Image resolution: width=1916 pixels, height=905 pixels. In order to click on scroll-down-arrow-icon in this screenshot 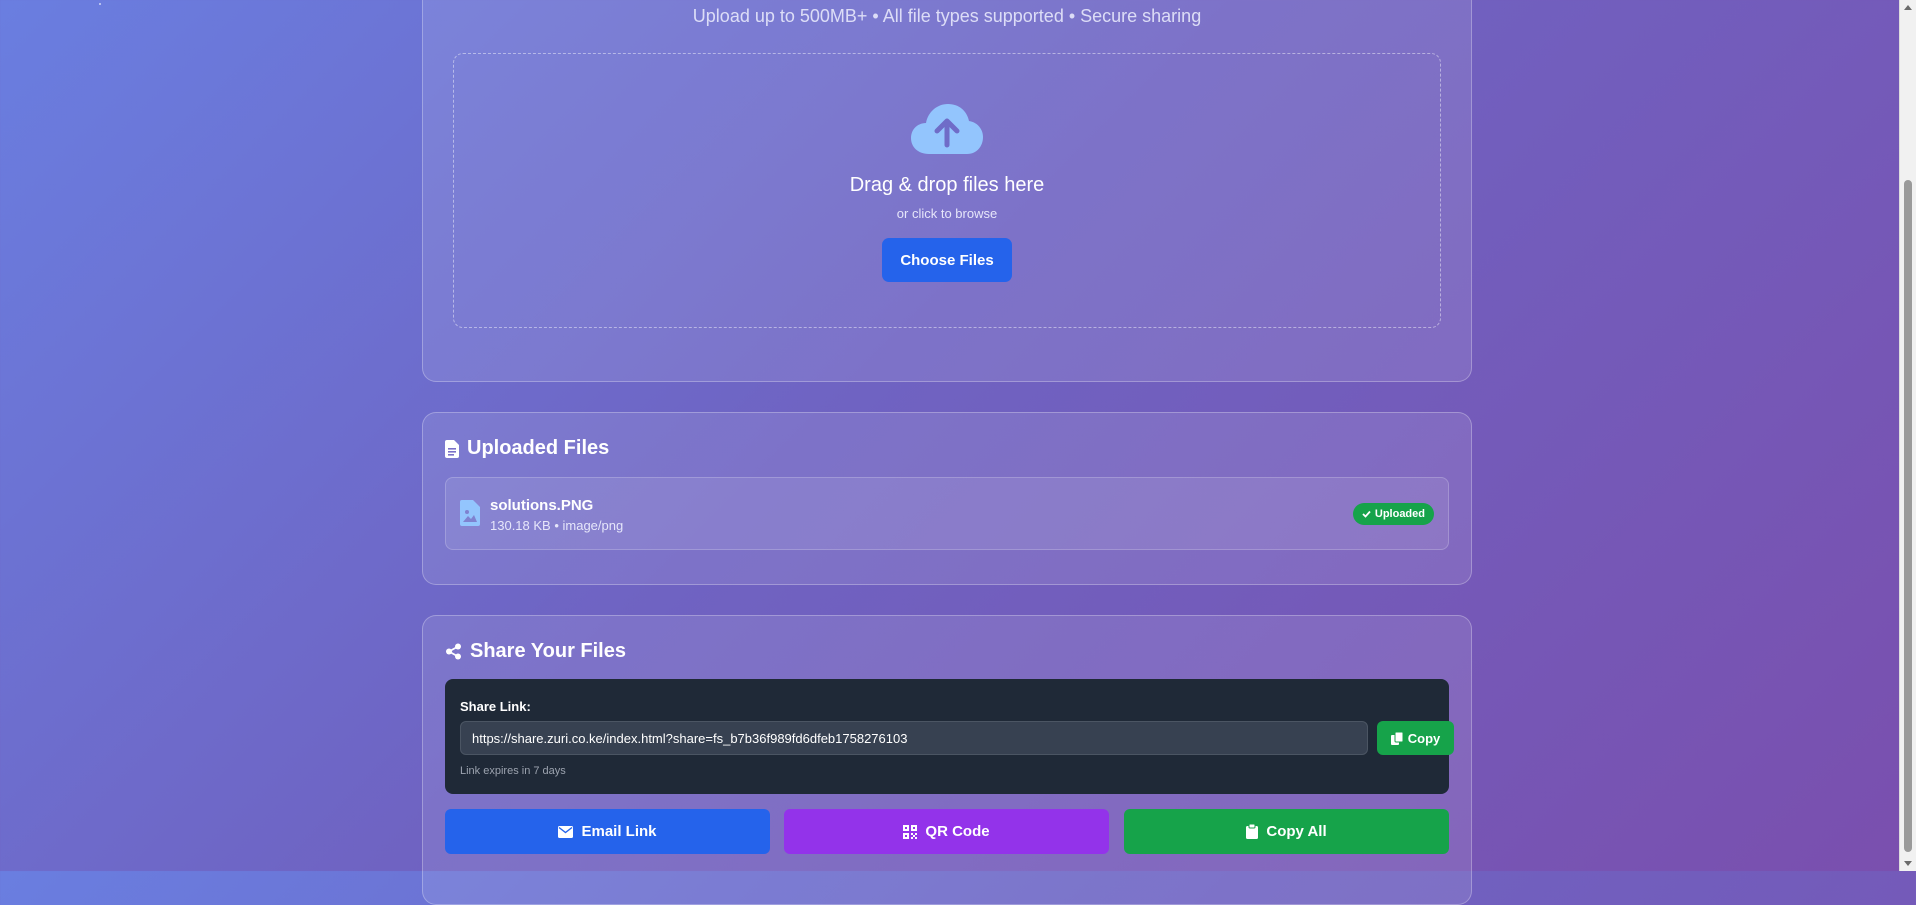, I will do `click(1908, 863)`.